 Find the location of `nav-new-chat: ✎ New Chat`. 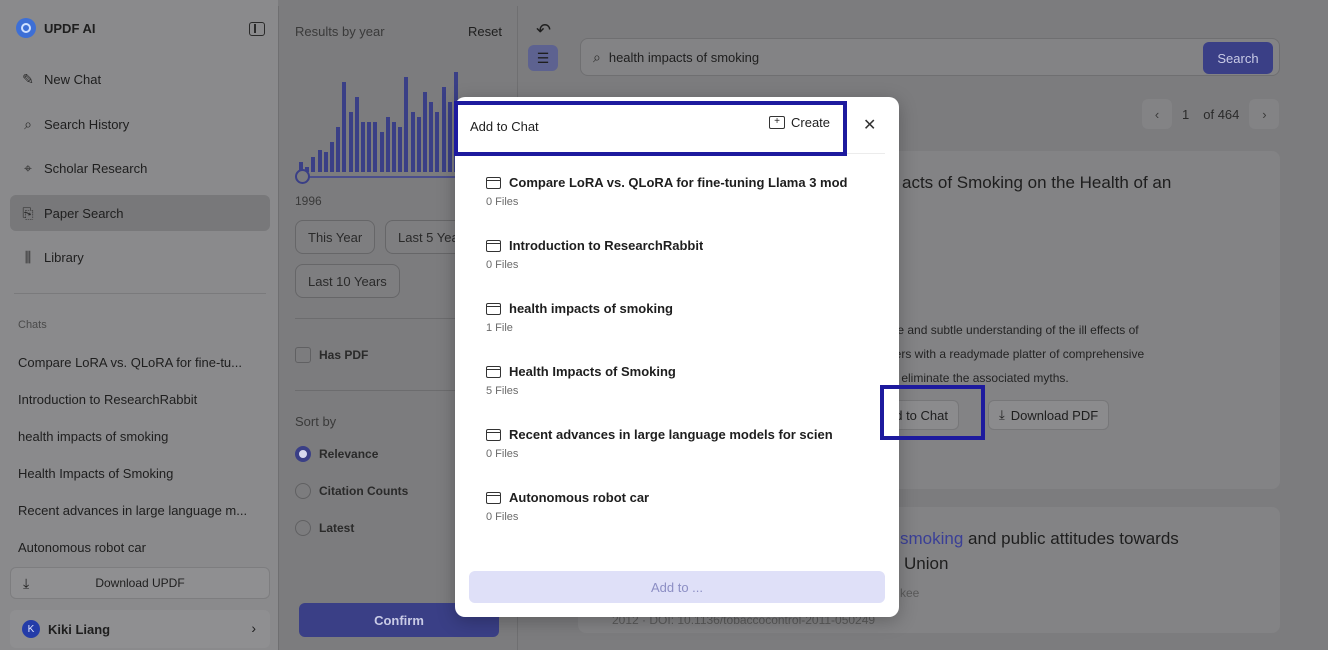

nav-new-chat: ✎ New Chat is located at coordinates (140, 79).